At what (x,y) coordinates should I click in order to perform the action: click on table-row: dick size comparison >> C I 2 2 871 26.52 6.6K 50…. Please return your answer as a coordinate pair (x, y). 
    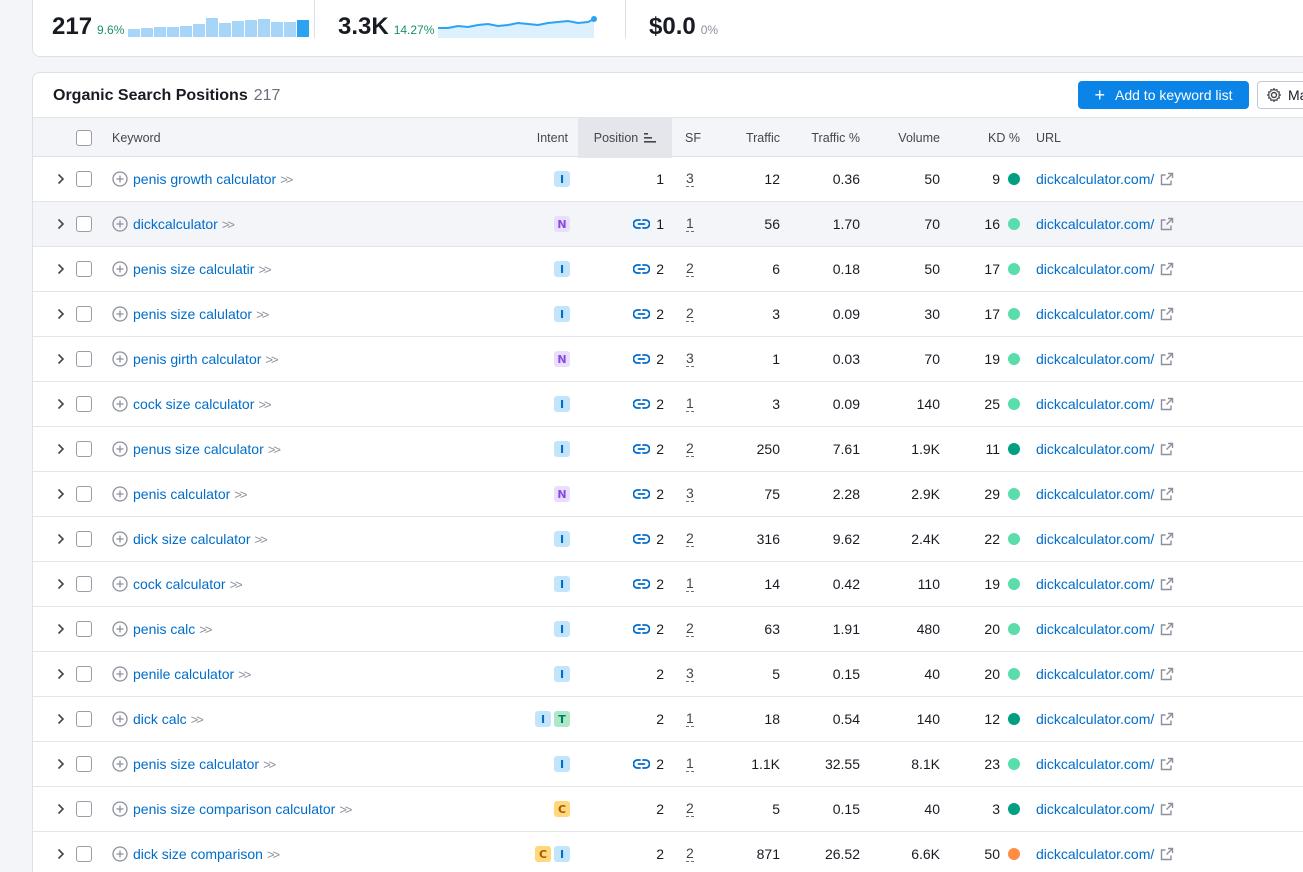
    Looking at the image, I should click on (668, 852).